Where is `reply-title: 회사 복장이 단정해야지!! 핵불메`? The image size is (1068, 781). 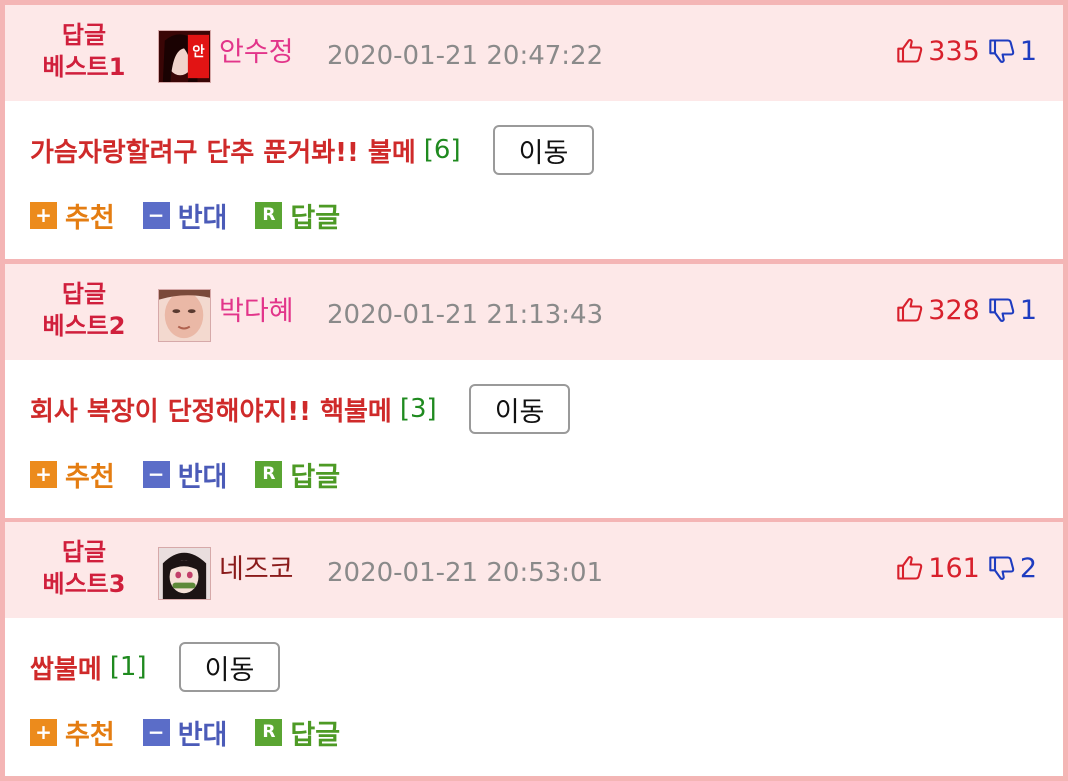 reply-title: 회사 복장이 단정해야지!! 핵불메 is located at coordinates (211, 409).